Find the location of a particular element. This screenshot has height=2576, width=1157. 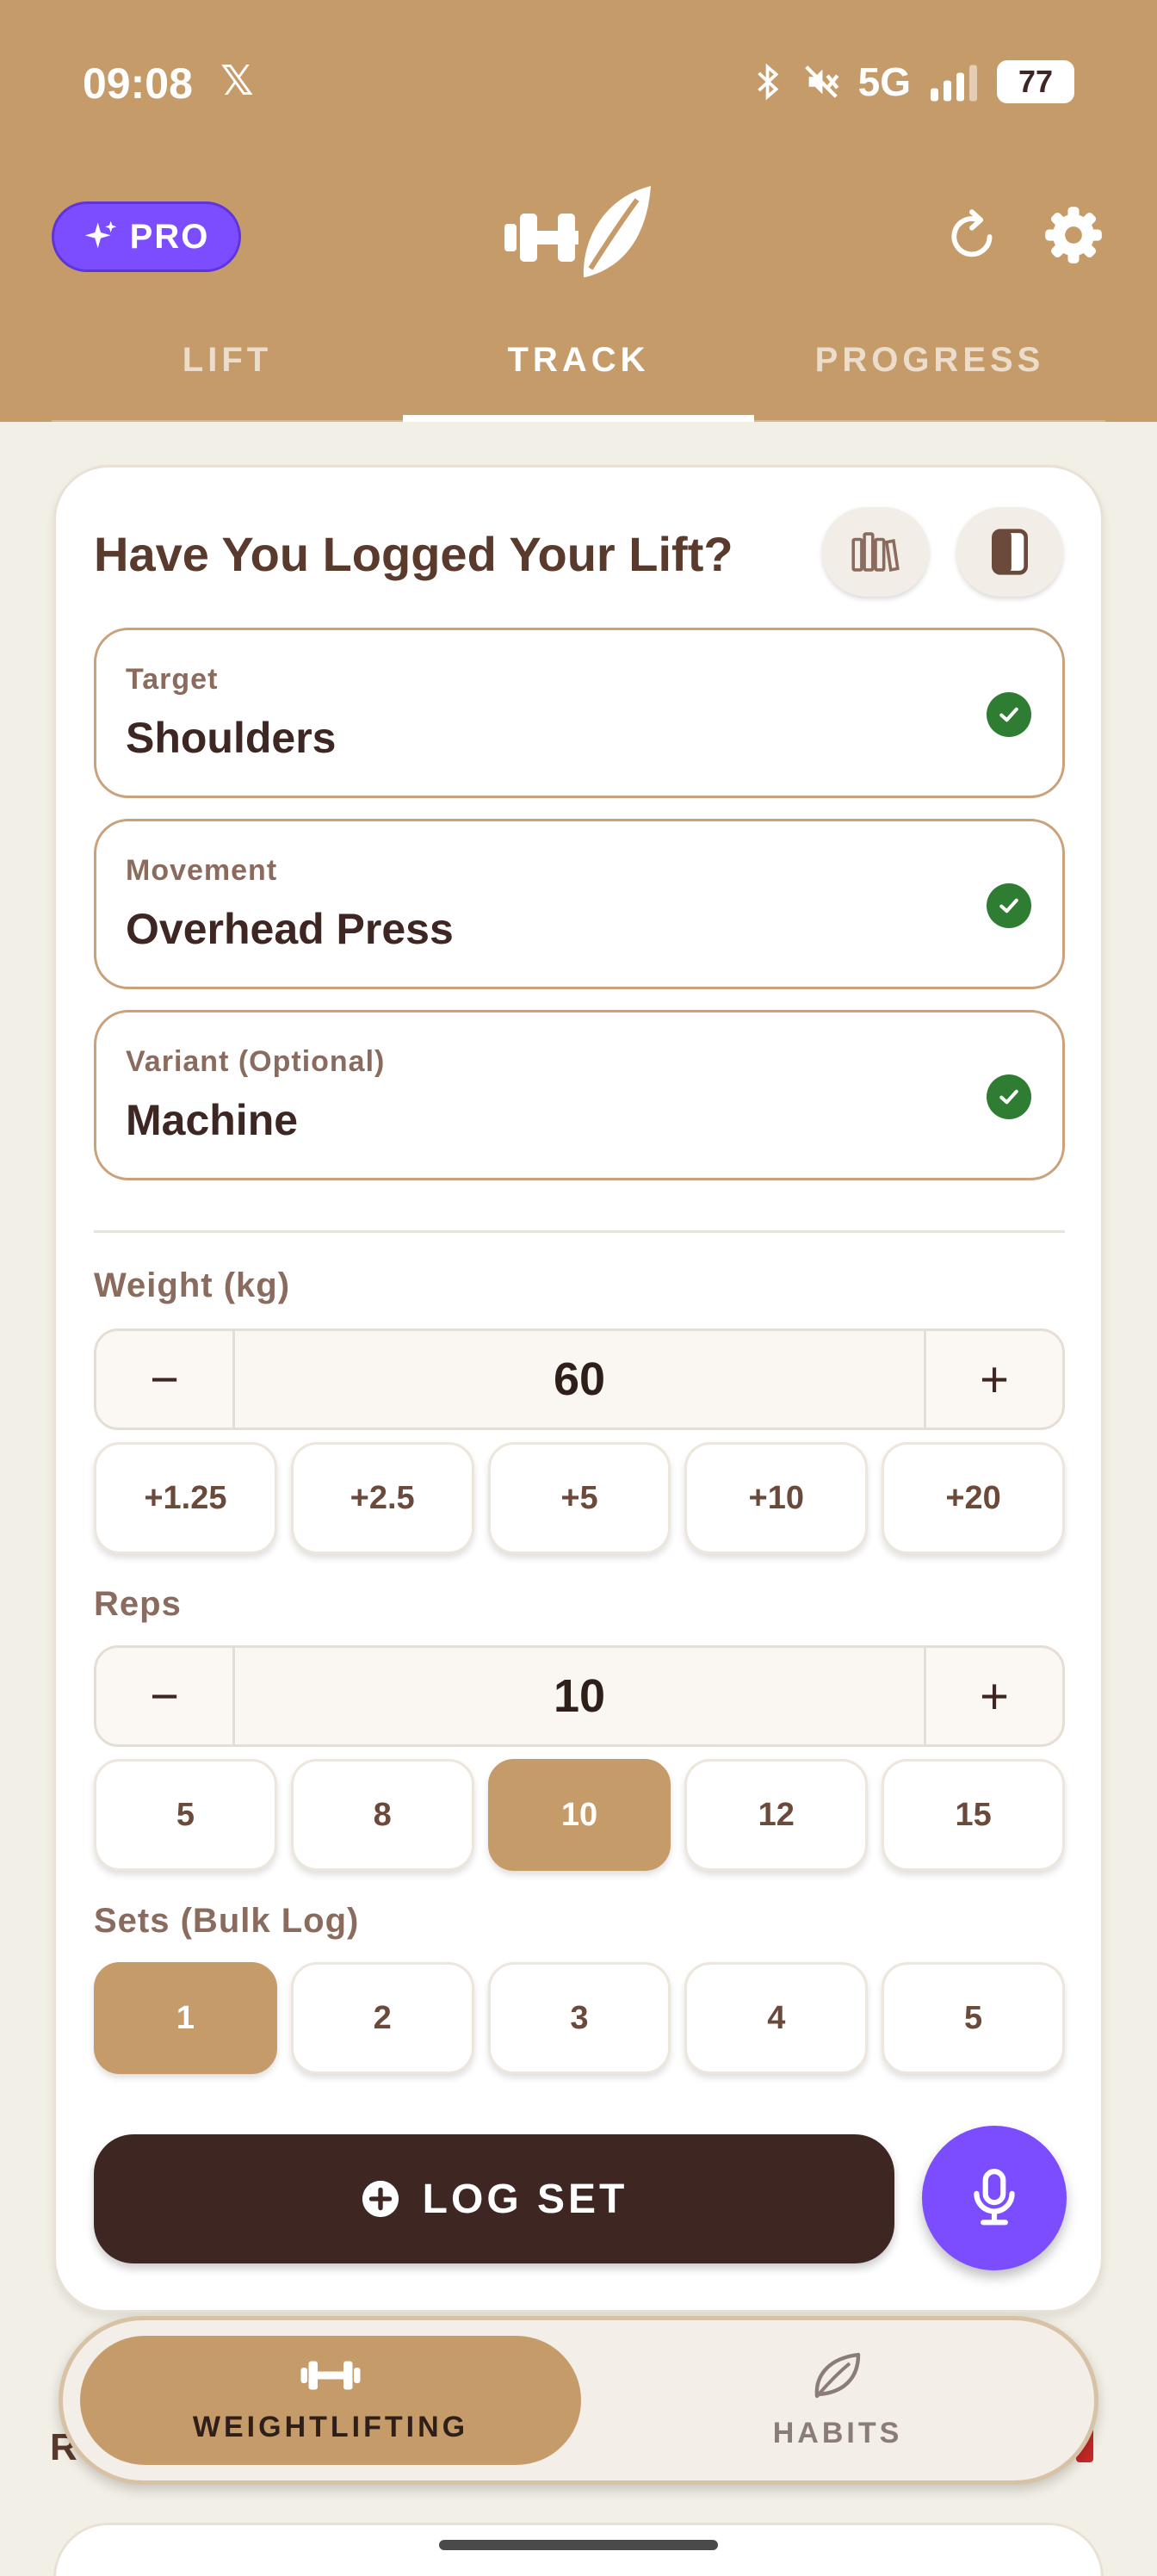

target-label: Target is located at coordinates (173, 679).